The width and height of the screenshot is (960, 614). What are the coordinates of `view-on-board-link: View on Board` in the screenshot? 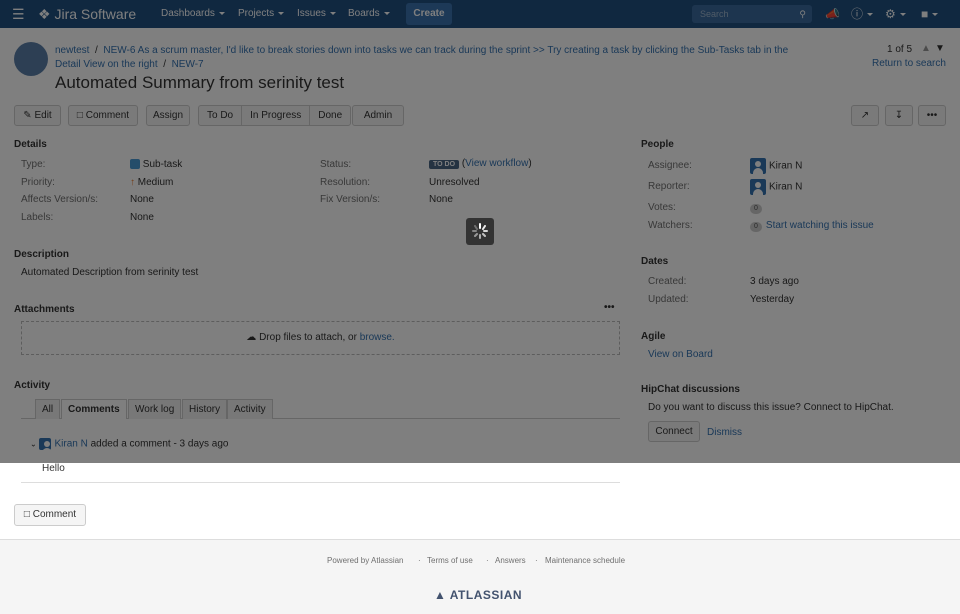 It's located at (680, 354).